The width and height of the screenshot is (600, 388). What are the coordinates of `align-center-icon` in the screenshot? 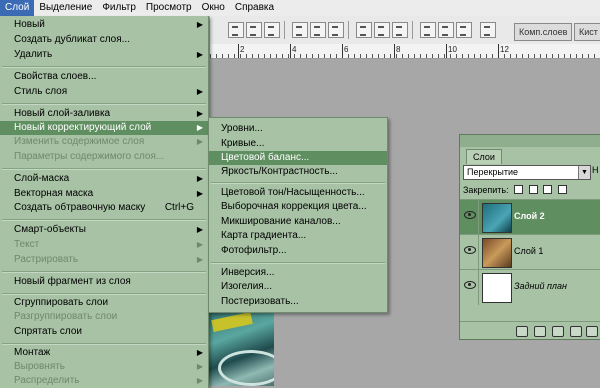 It's located at (446, 30).